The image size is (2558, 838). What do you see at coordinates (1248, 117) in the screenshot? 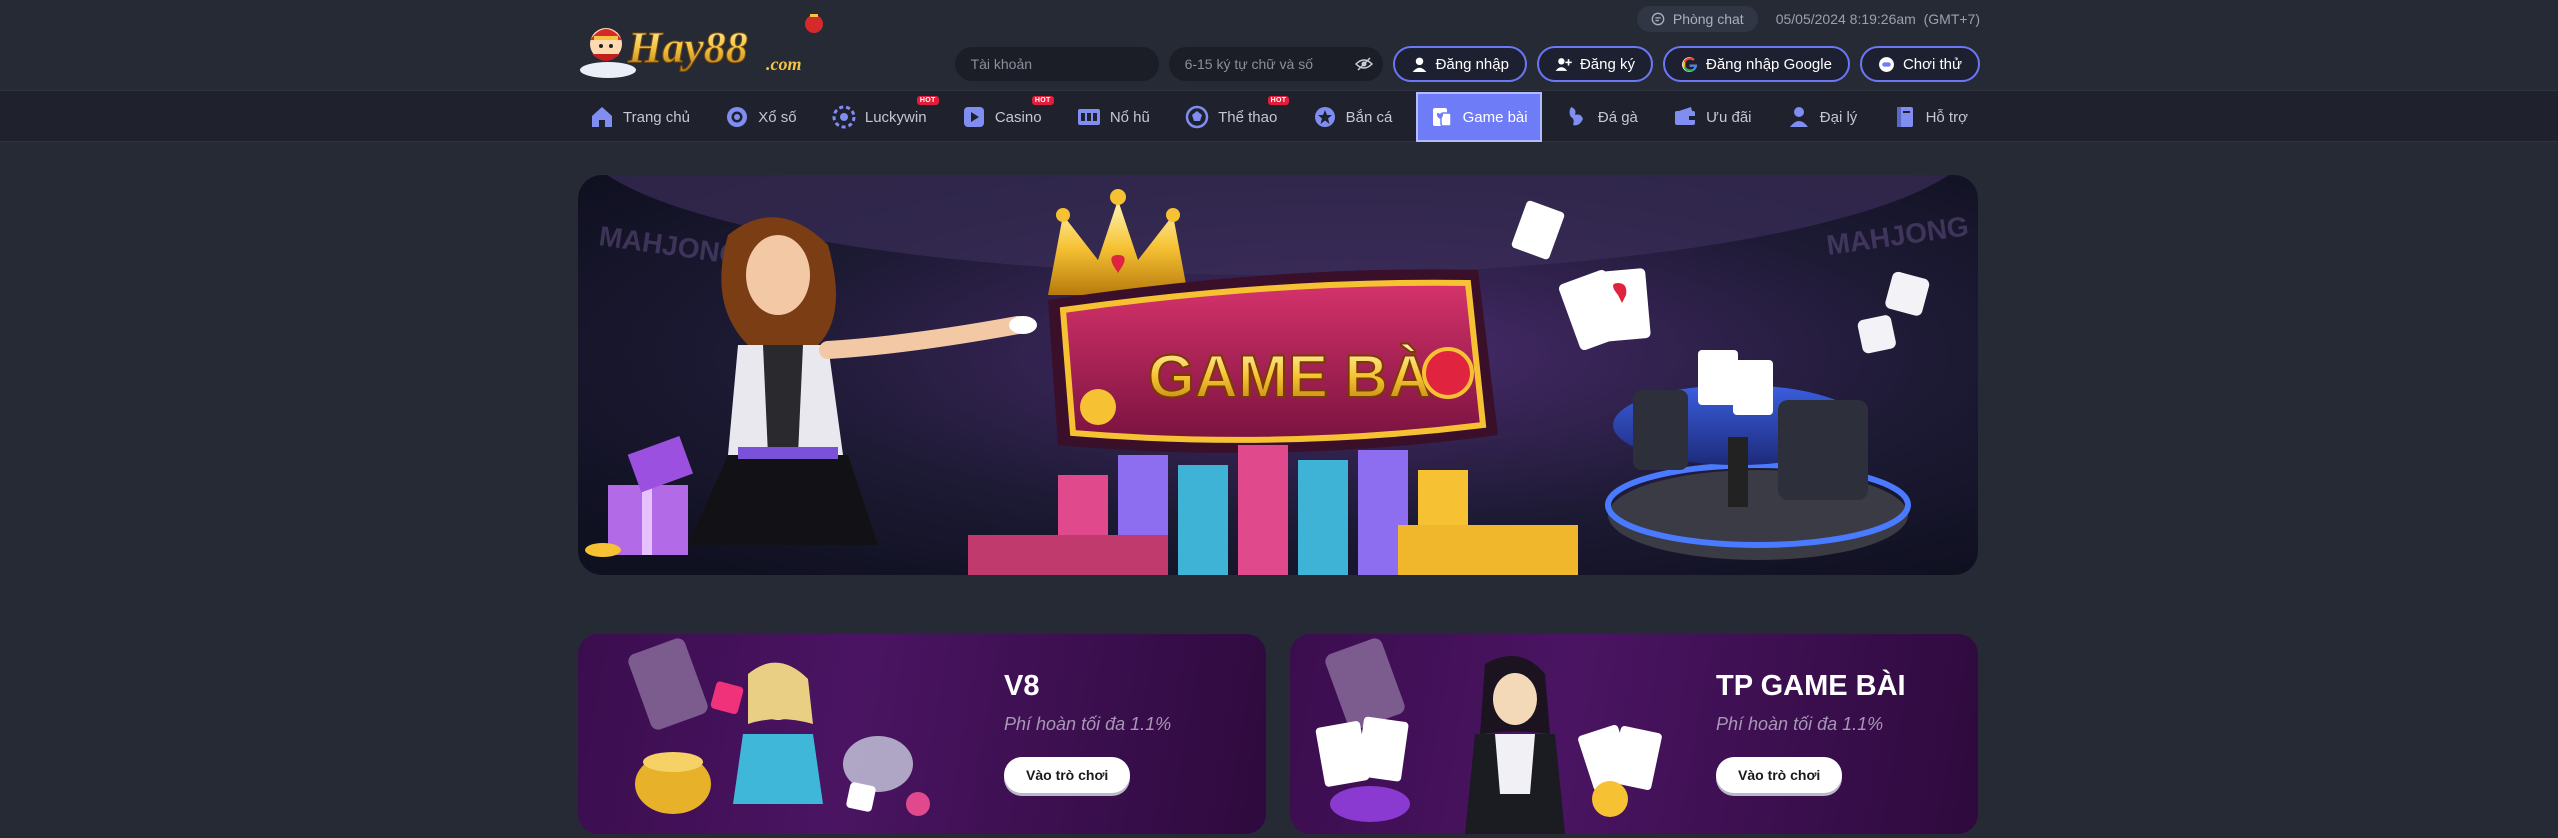
I see `nav-label: Thể thao` at bounding box center [1248, 117].